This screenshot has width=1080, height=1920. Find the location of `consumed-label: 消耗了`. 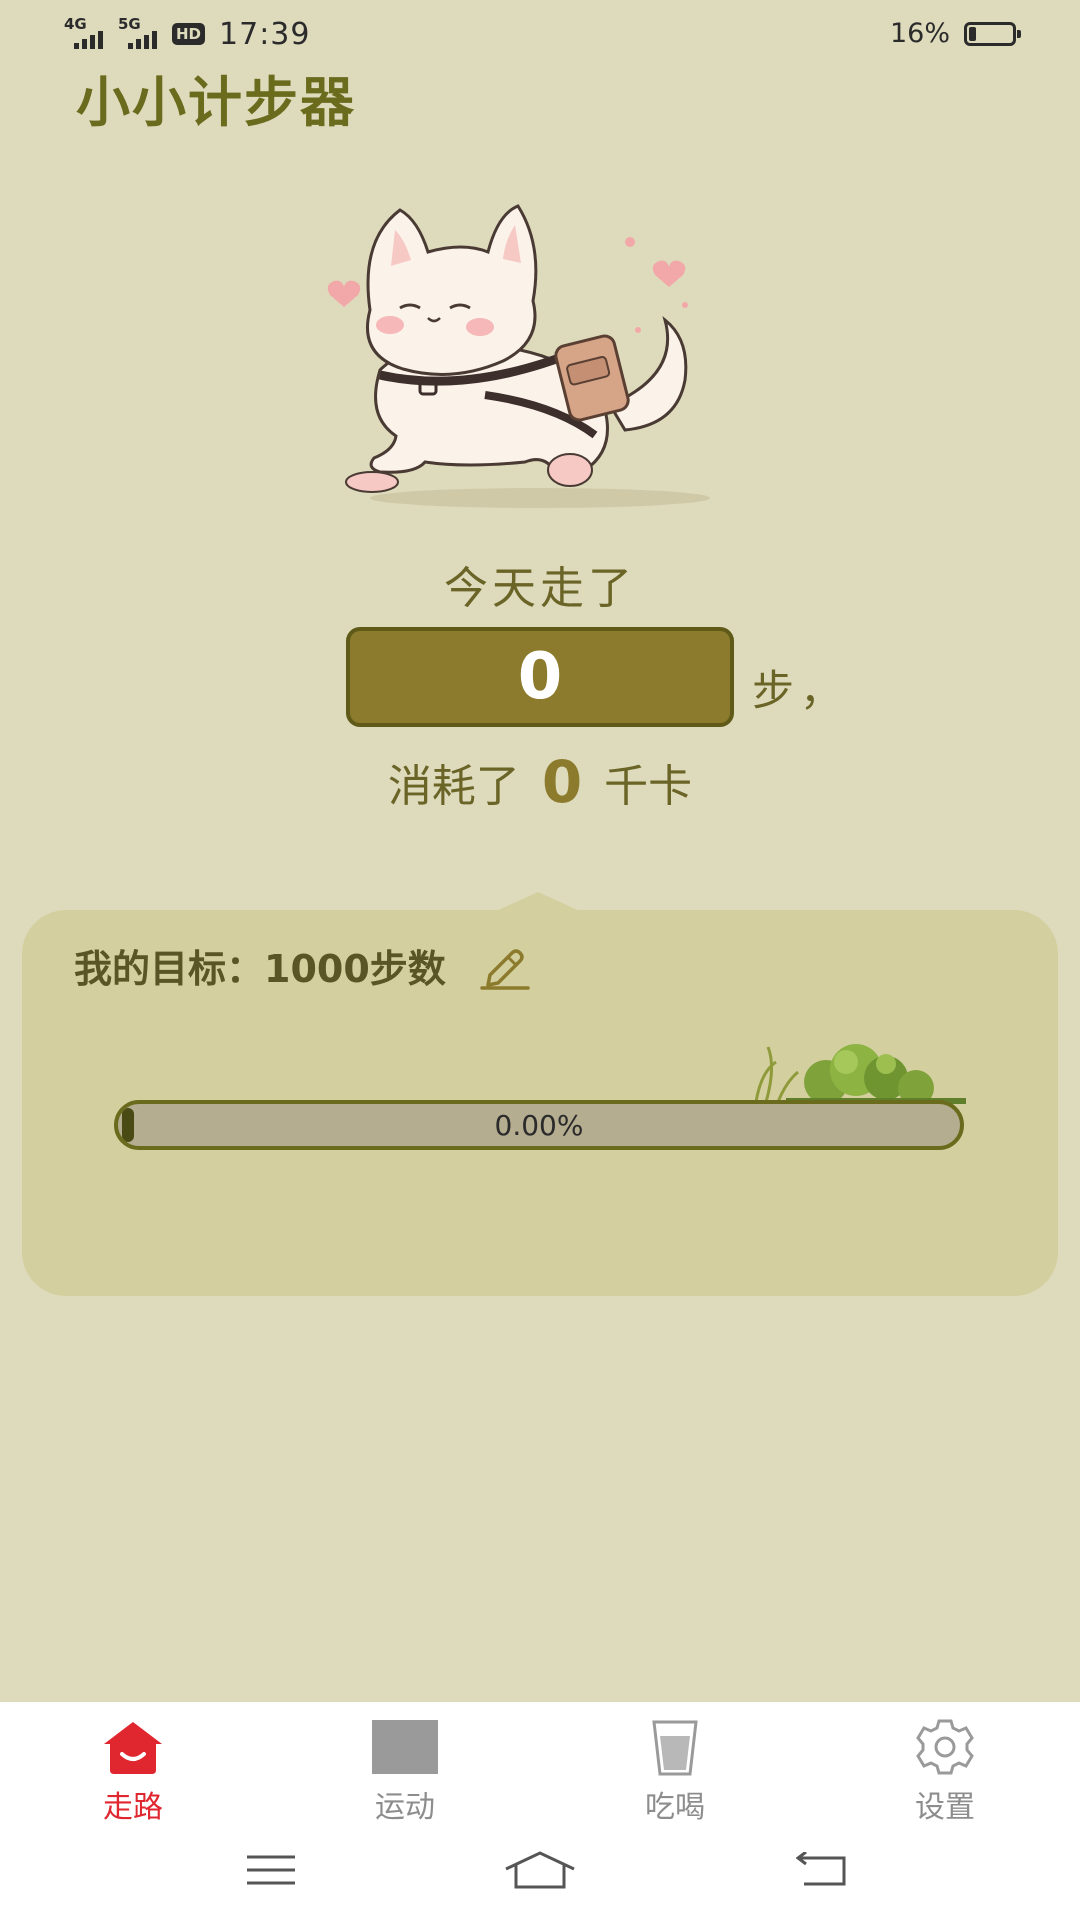

consumed-label: 消耗了 is located at coordinates (453, 786).